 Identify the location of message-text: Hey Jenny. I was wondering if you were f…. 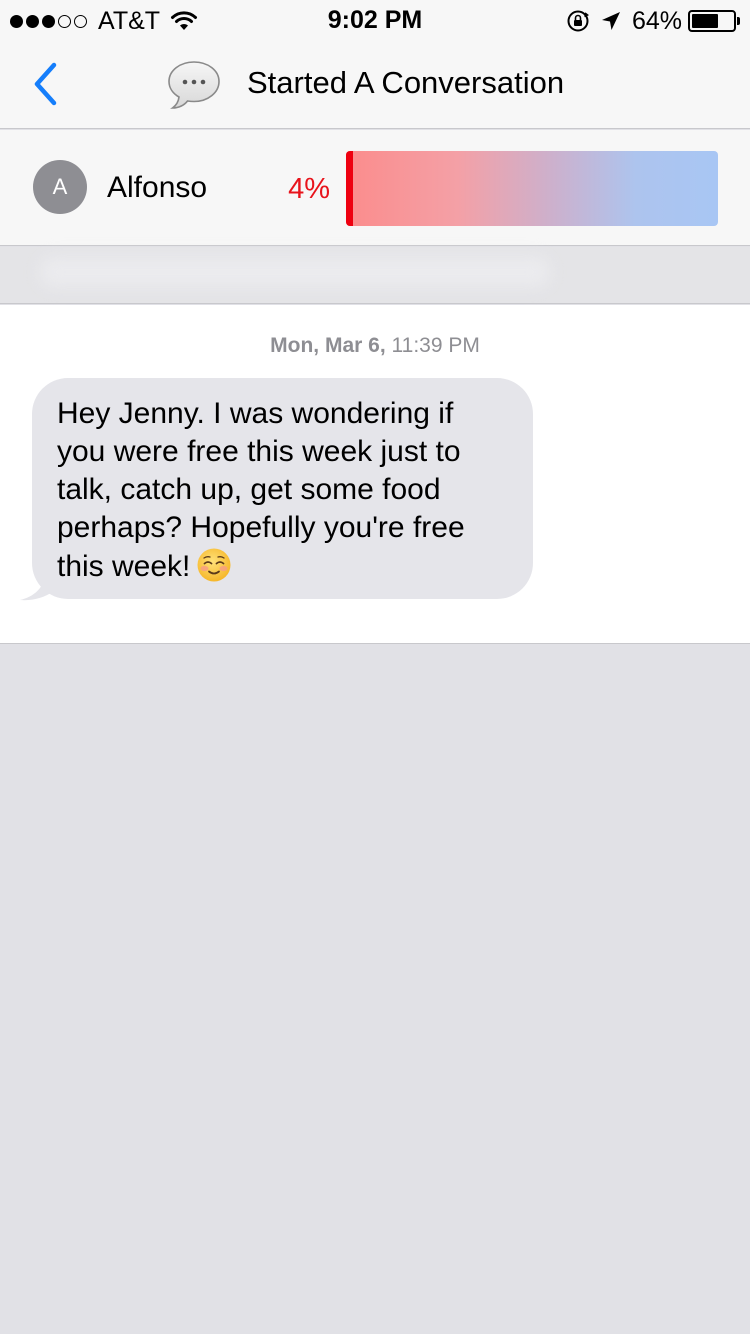
(261, 490).